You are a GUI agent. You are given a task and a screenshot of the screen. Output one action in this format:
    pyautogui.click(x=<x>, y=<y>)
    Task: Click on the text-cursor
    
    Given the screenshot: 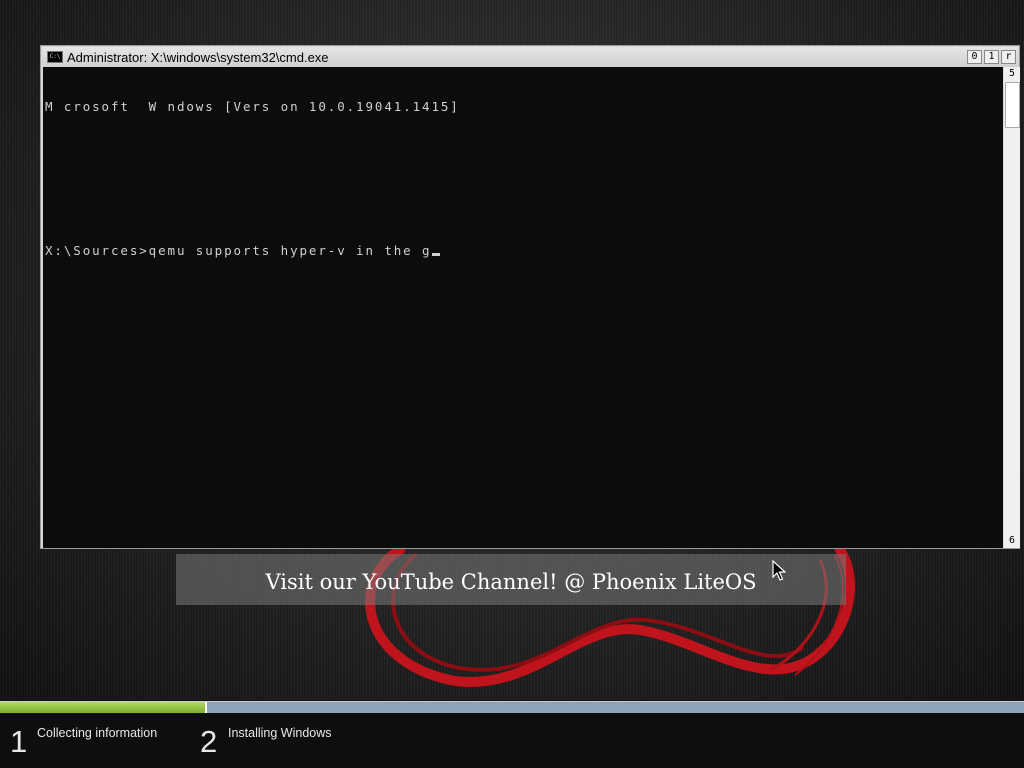 What is the action you would take?
    pyautogui.click(x=436, y=254)
    